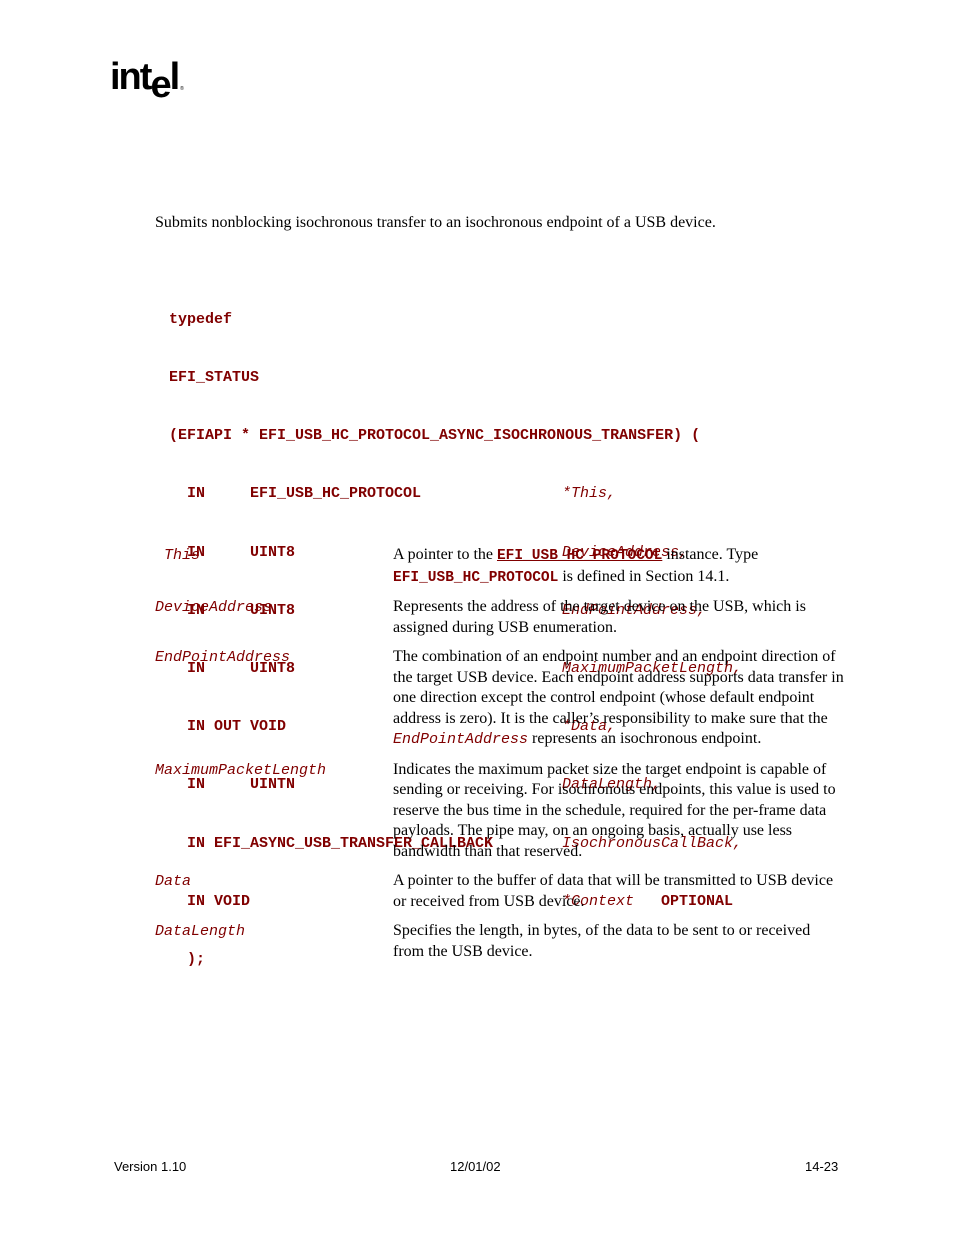  What do you see at coordinates (710, 554) in the screenshot?
I see `desc-text: instance. Type` at bounding box center [710, 554].